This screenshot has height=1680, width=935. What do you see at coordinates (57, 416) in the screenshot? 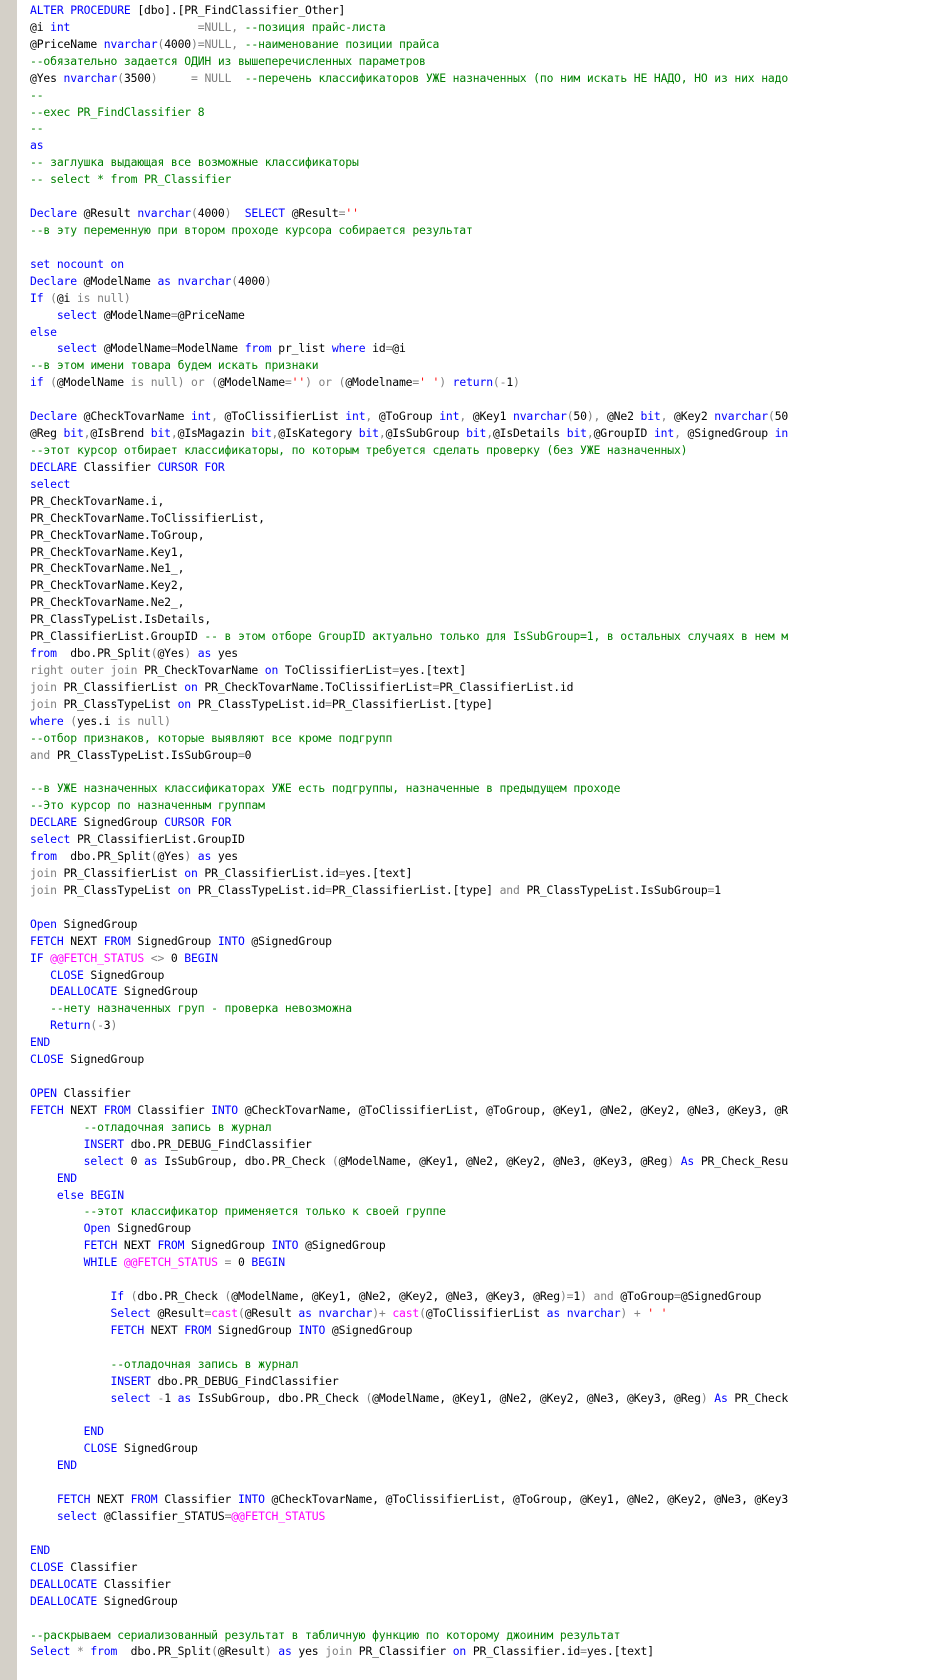
I see `code-token: Declare` at bounding box center [57, 416].